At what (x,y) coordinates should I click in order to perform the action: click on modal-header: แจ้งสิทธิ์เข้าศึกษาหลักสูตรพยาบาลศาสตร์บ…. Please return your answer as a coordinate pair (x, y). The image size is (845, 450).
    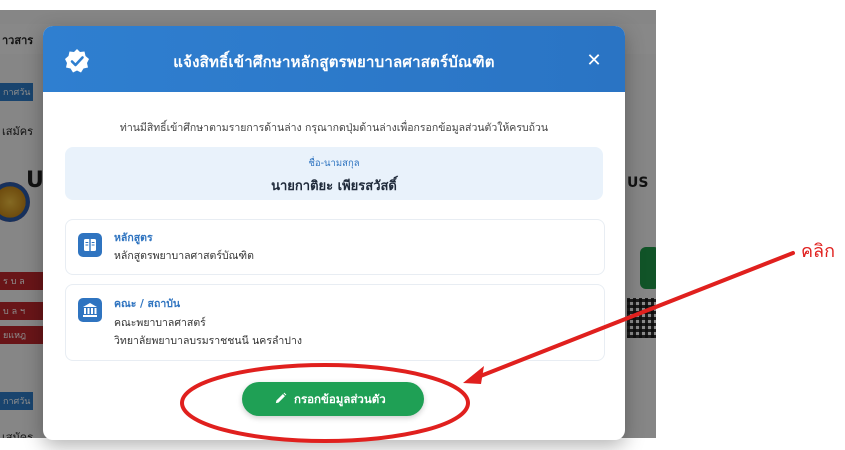
    Looking at the image, I should click on (334, 59).